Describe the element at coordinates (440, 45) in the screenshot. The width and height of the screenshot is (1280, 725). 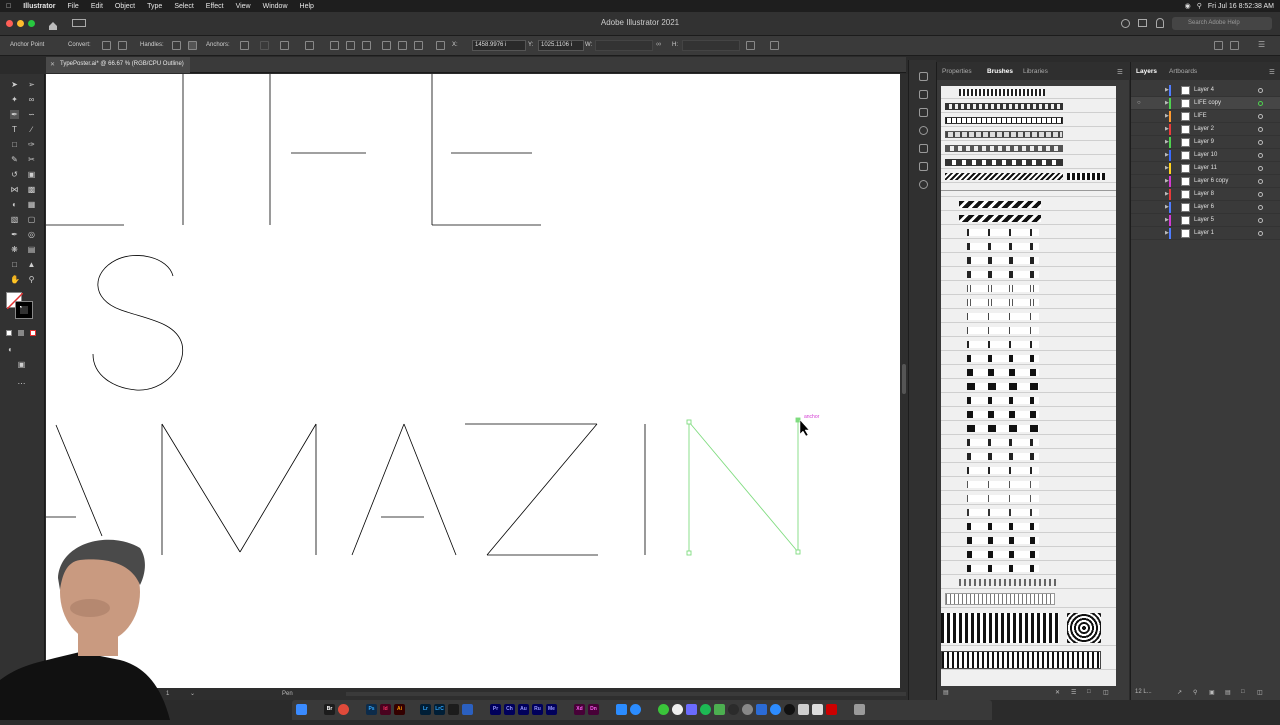
I see `transform-icon` at that location.